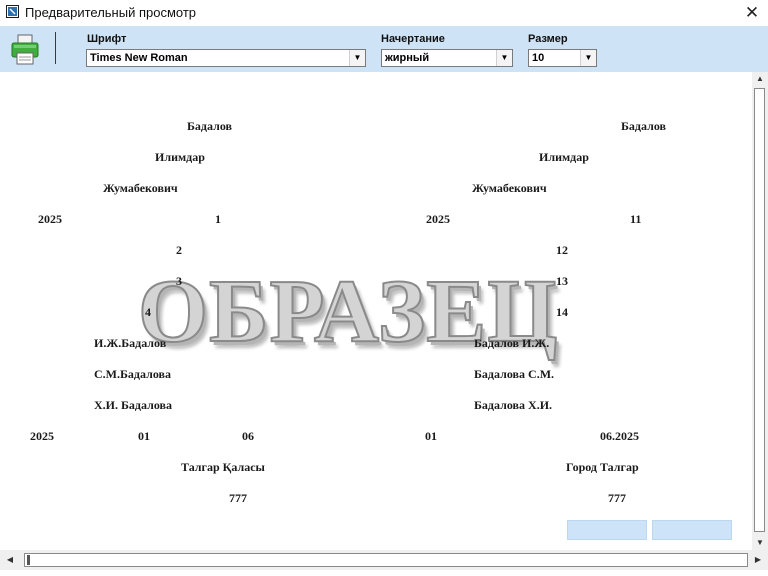 This screenshot has height=576, width=768. Describe the element at coordinates (562, 312) in the screenshot. I see `right-number-4: 14` at that location.